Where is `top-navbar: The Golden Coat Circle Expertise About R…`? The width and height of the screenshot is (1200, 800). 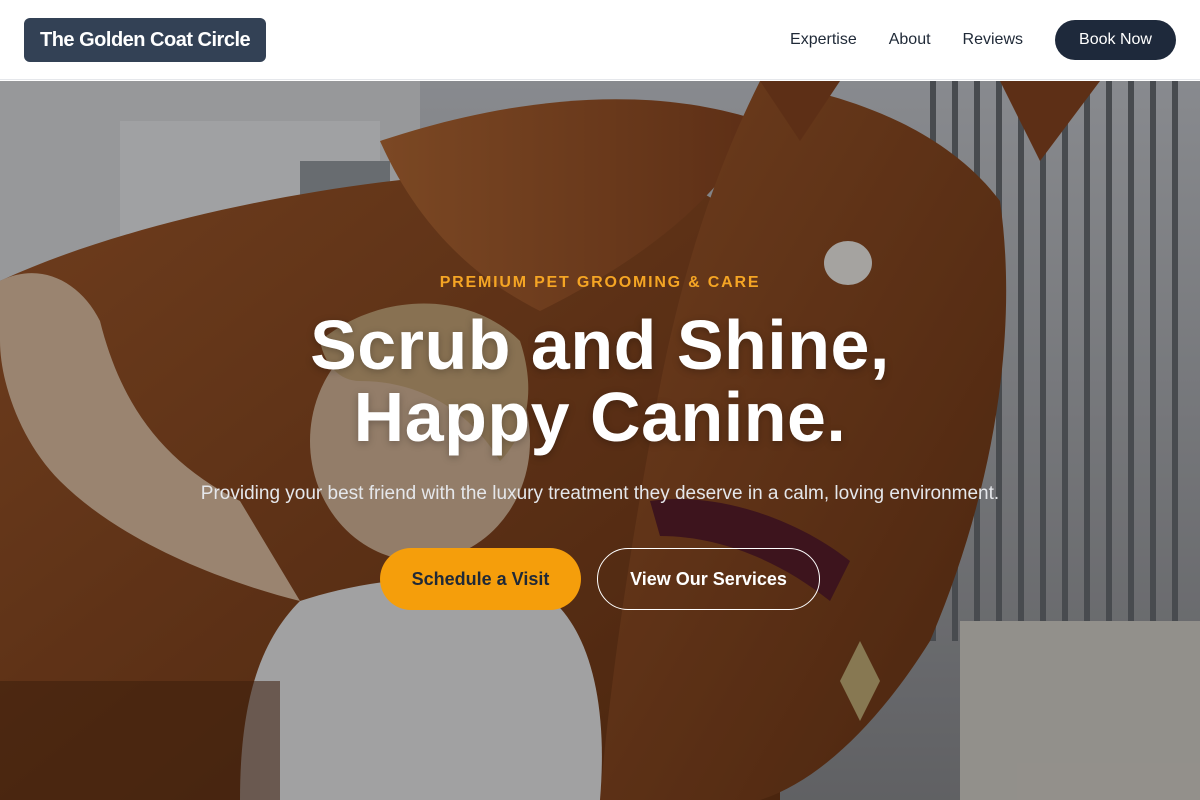
top-navbar: The Golden Coat Circle Expertise About R… is located at coordinates (600, 40).